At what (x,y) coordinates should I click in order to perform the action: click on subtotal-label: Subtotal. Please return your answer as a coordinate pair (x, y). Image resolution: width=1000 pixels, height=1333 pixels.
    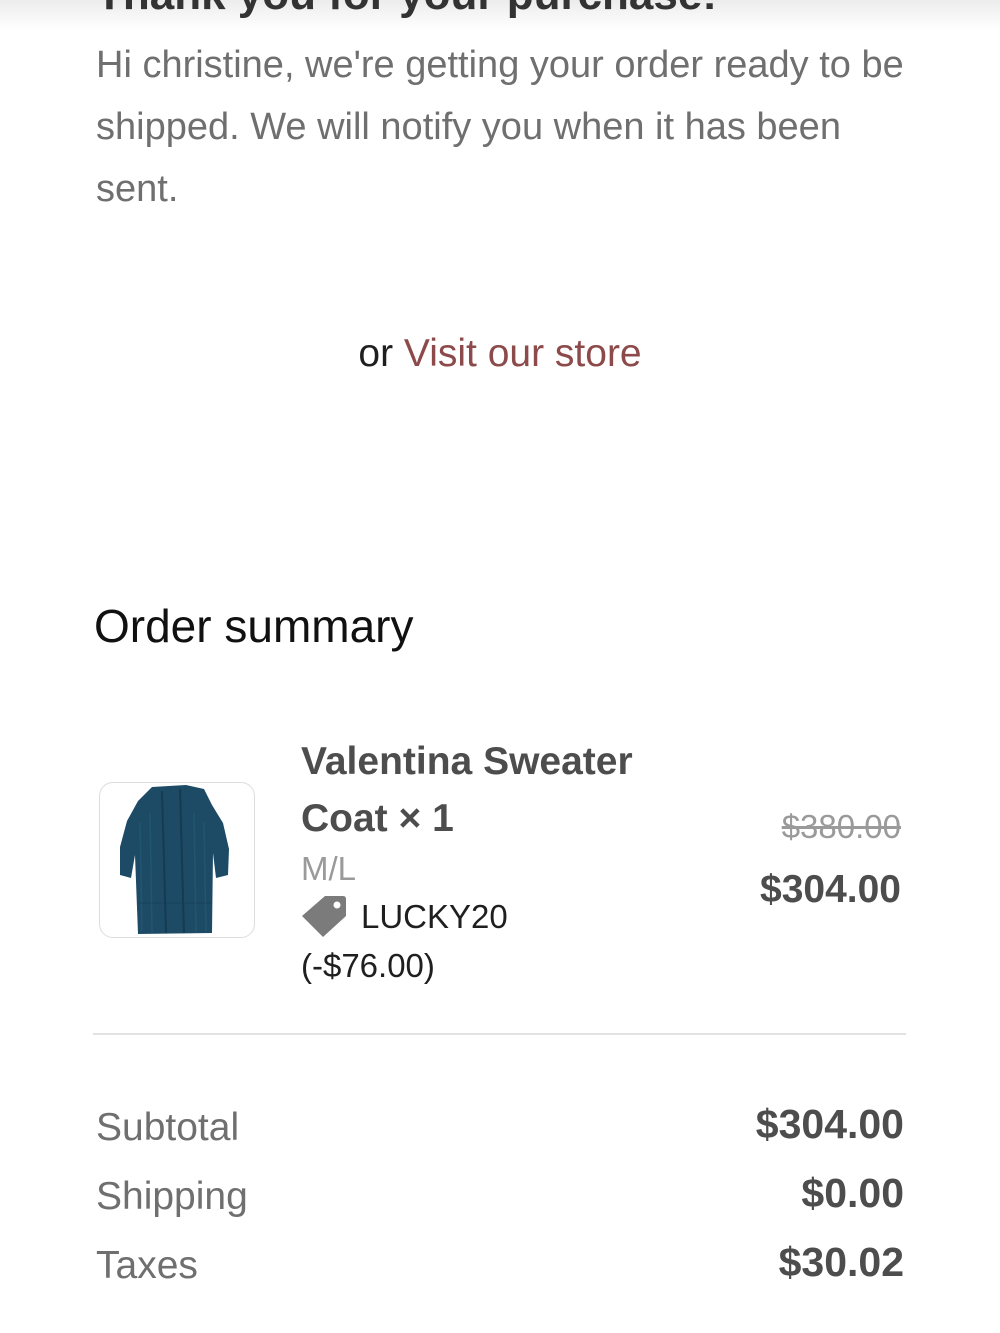
    Looking at the image, I should click on (168, 1127).